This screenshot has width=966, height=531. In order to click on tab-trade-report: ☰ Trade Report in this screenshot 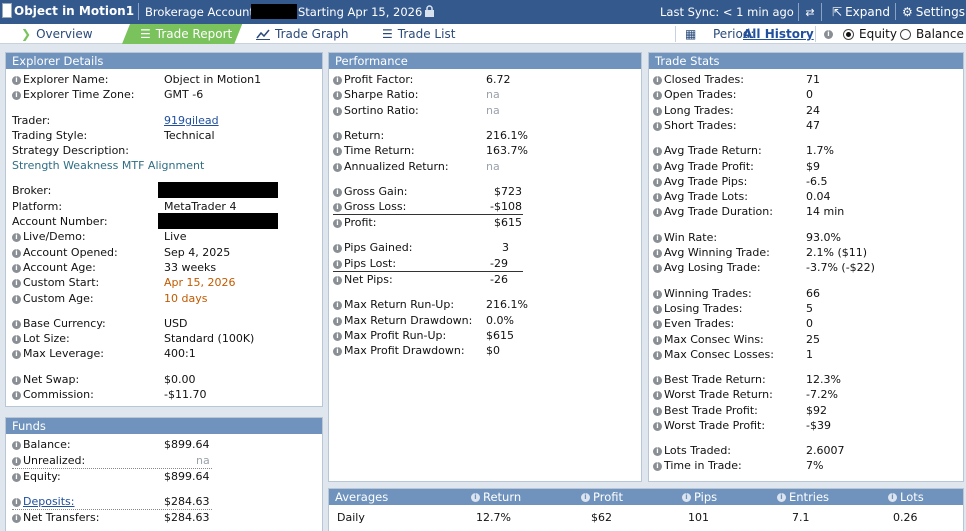, I will do `click(182, 34)`.